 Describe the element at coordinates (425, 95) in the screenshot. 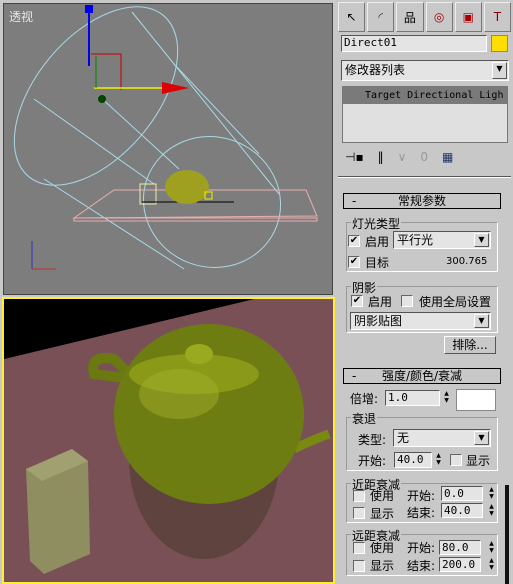

I see `stack-item: Target Directional Ligh` at that location.